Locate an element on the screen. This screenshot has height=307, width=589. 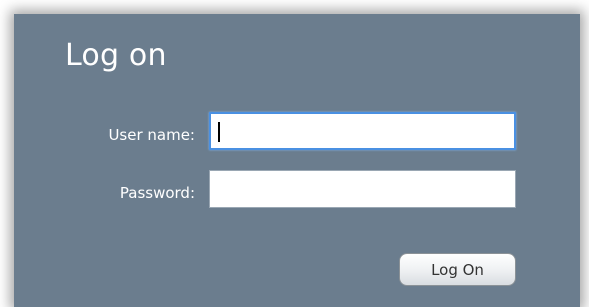
log-on-button: Log On is located at coordinates (457, 269).